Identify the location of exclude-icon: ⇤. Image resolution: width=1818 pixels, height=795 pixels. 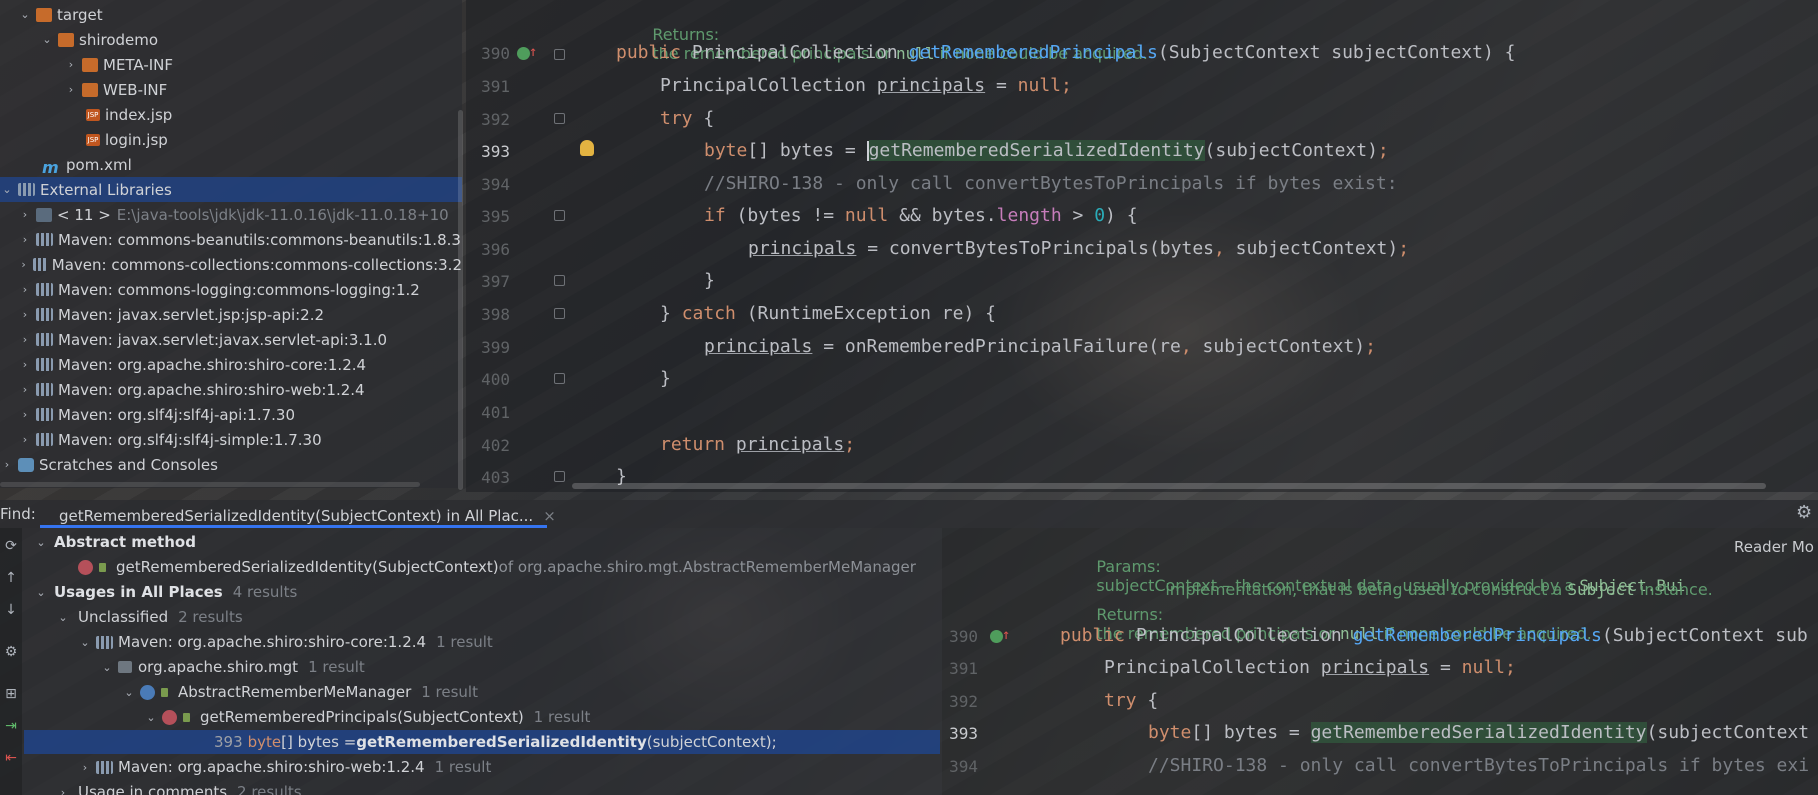
(11, 758).